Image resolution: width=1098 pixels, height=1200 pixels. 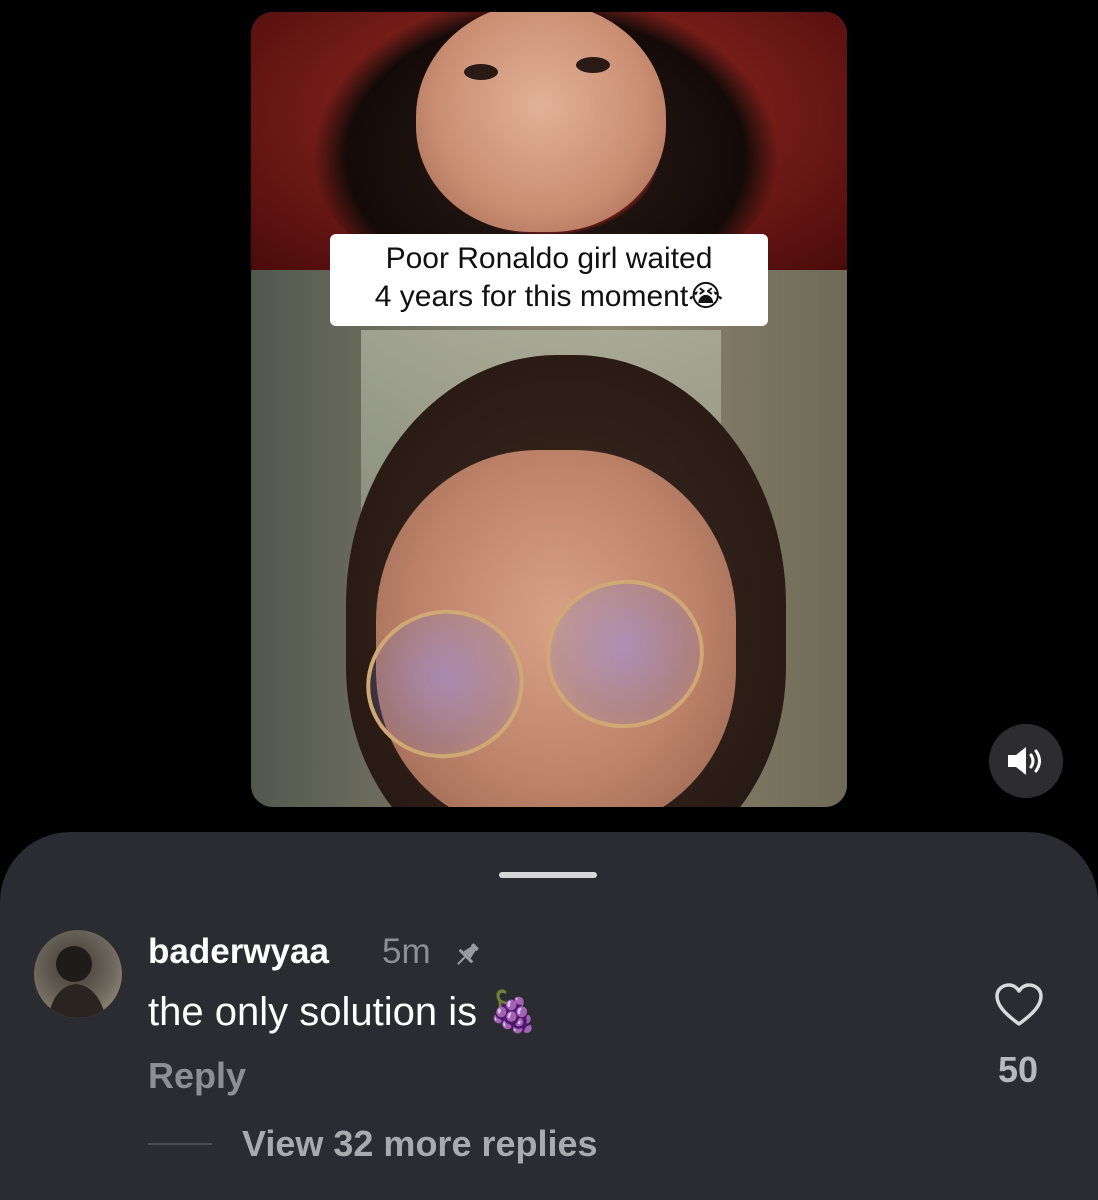 I want to click on heart-icon, so click(x=1019, y=1005).